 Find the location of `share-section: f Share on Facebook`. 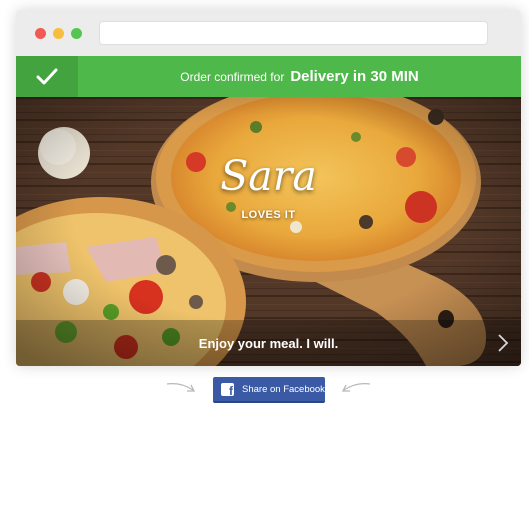

share-section: f Share on Facebook is located at coordinates (264, 390).